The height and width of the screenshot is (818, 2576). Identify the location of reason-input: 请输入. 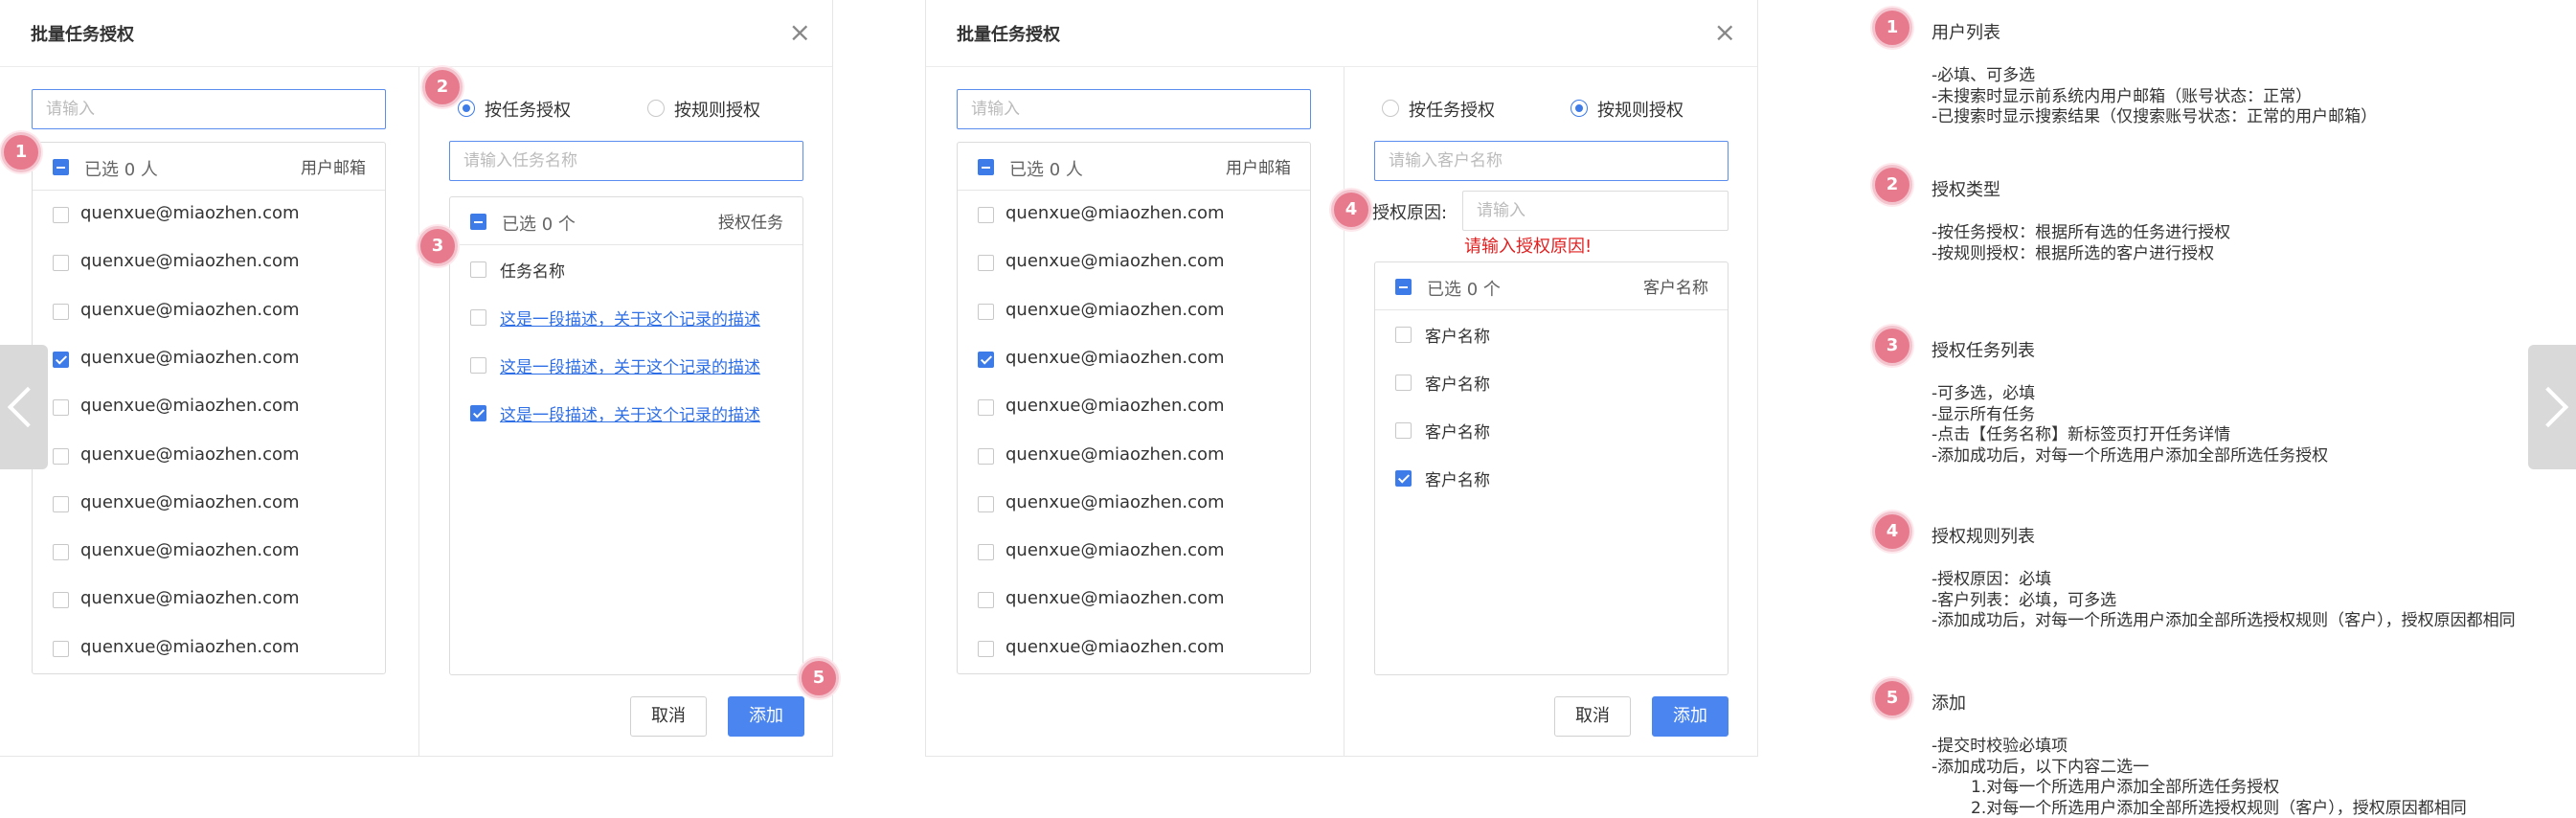
(1595, 211).